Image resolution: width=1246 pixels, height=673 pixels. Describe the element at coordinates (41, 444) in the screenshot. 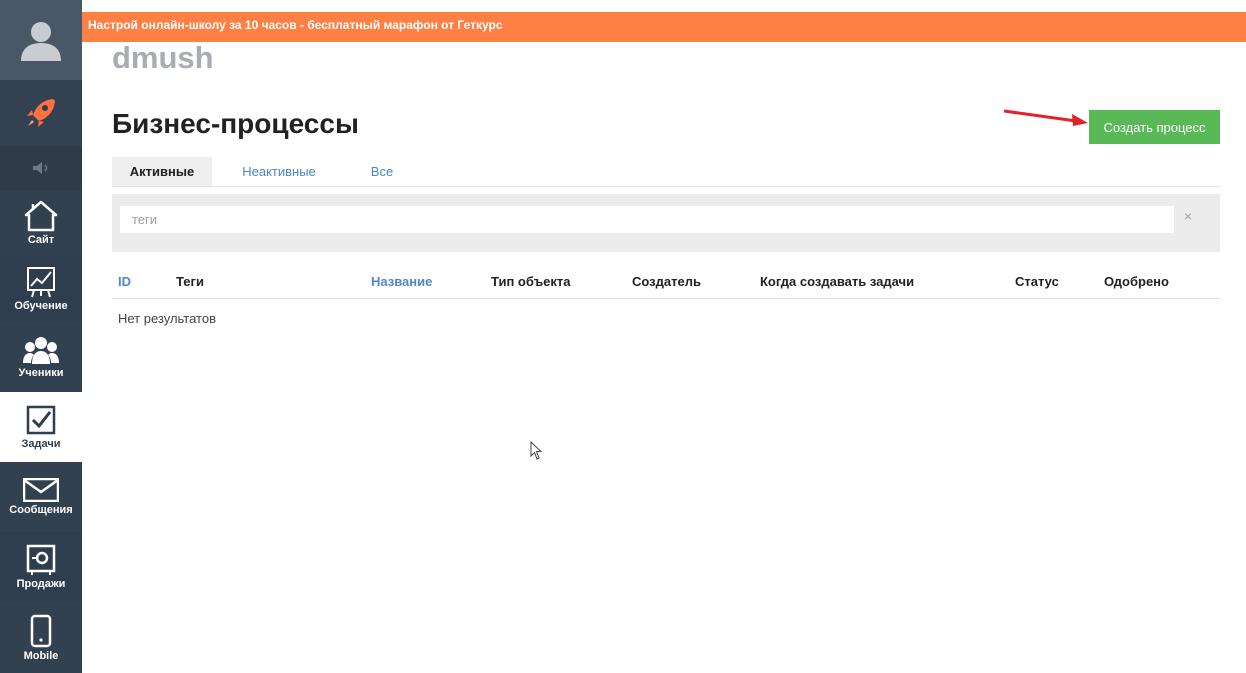

I see `sidebar-item-label: Задачи` at that location.